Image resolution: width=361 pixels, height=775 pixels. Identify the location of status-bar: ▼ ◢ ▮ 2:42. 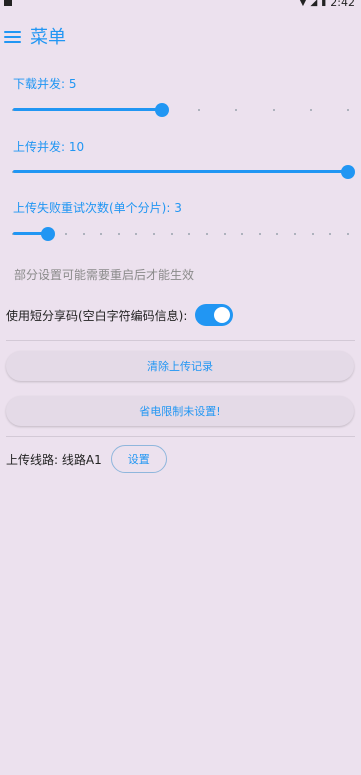
(180, 5).